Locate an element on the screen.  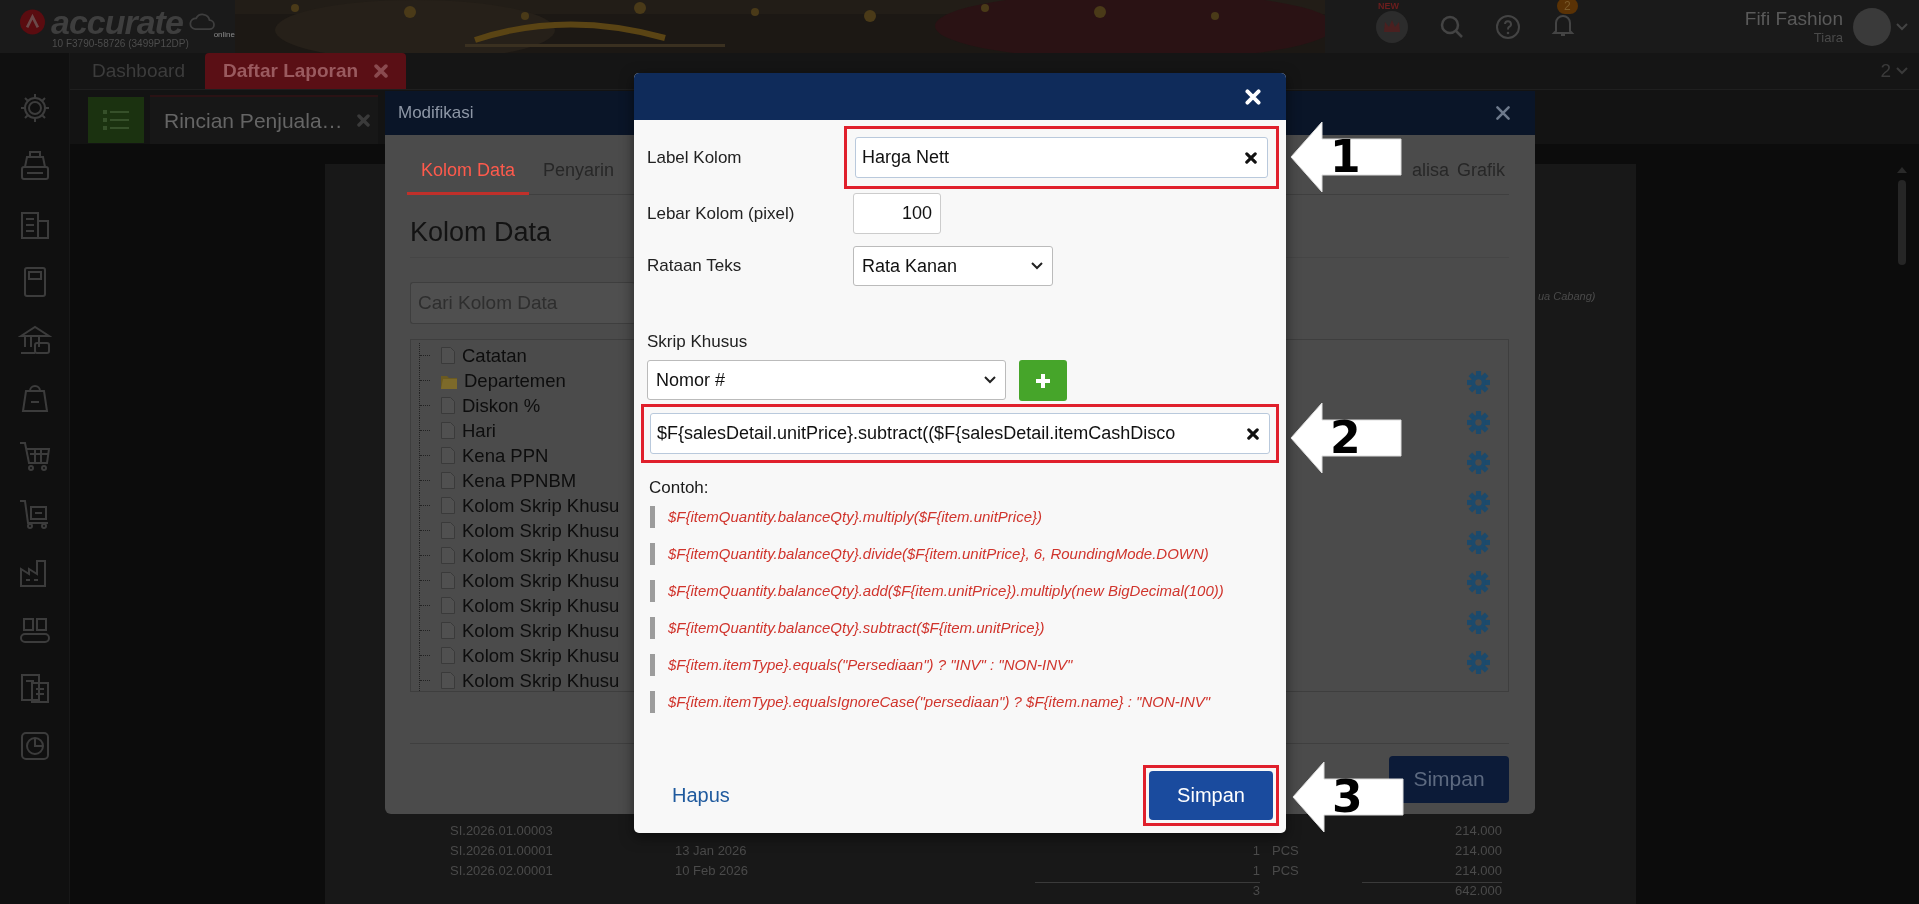
example-code: $F{itemQuantity.balanceQty}.divide($F{item.unitPrice}, 6, RoundingMode.DOWN) is located at coordinates (938, 554).